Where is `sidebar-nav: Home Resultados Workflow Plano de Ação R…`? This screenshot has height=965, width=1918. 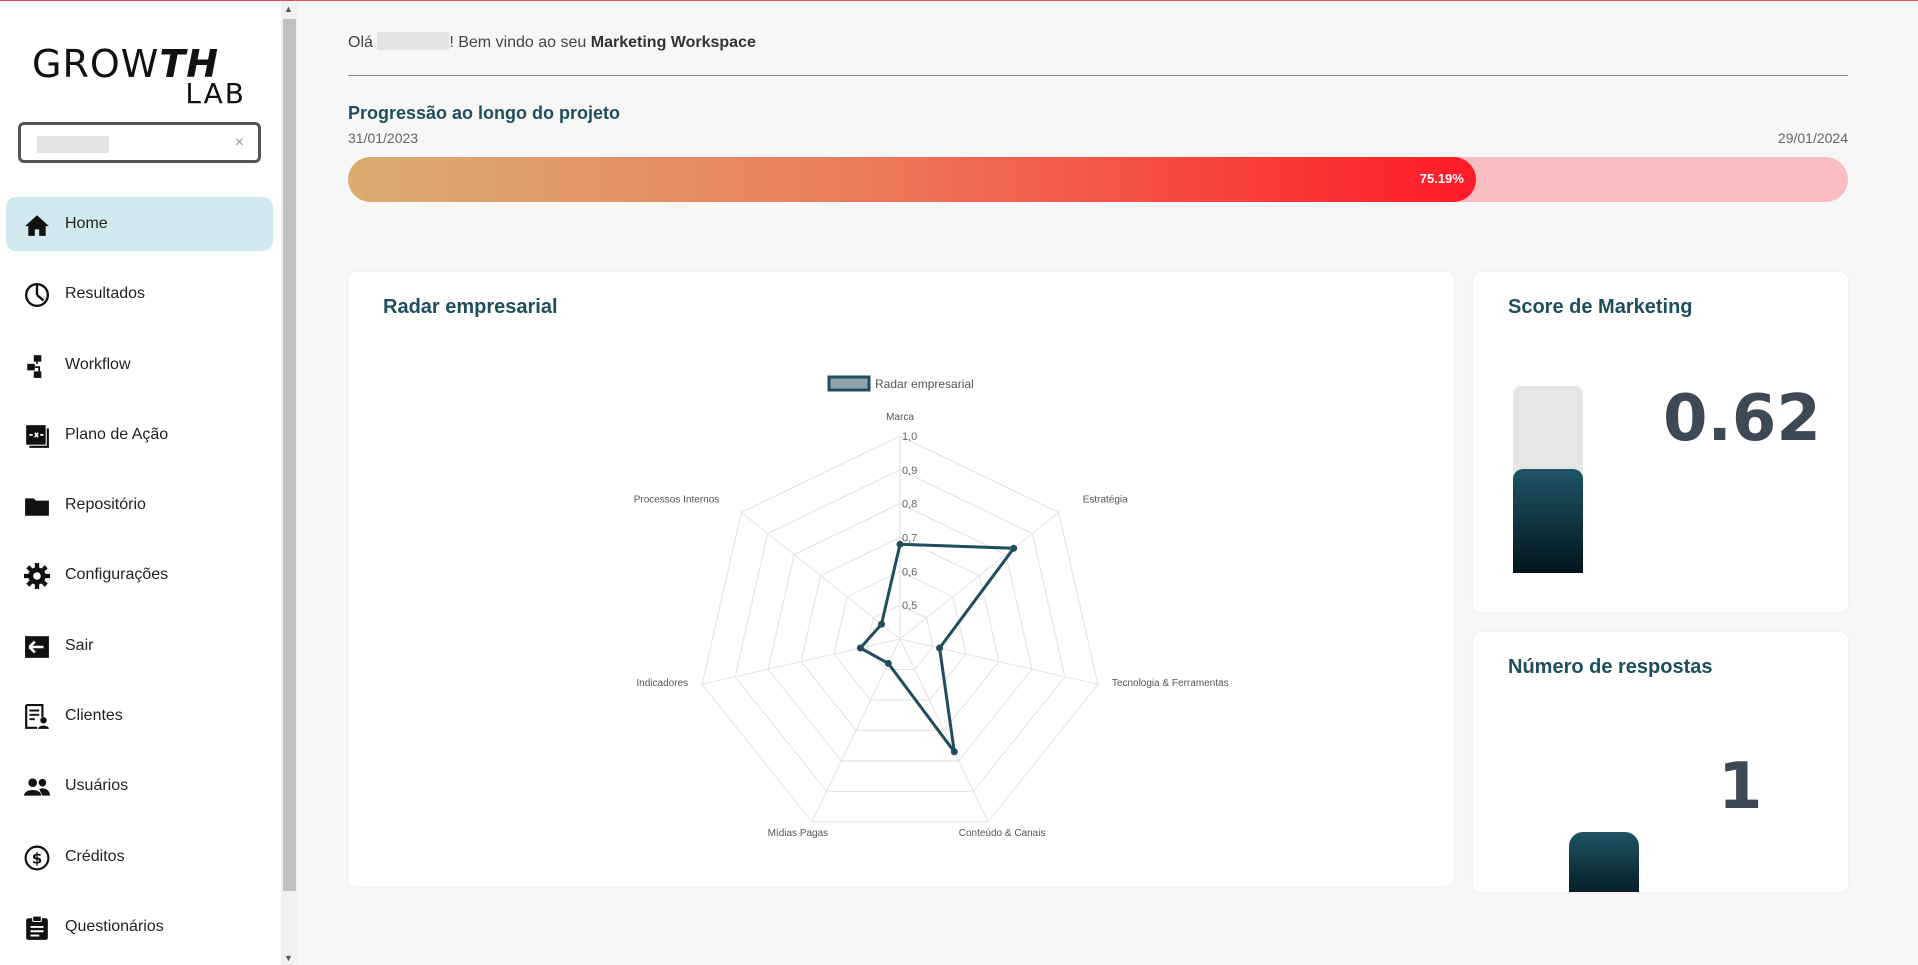
sidebar-nav: Home Resultados Workflow Plano de Ação R… is located at coordinates (139, 581).